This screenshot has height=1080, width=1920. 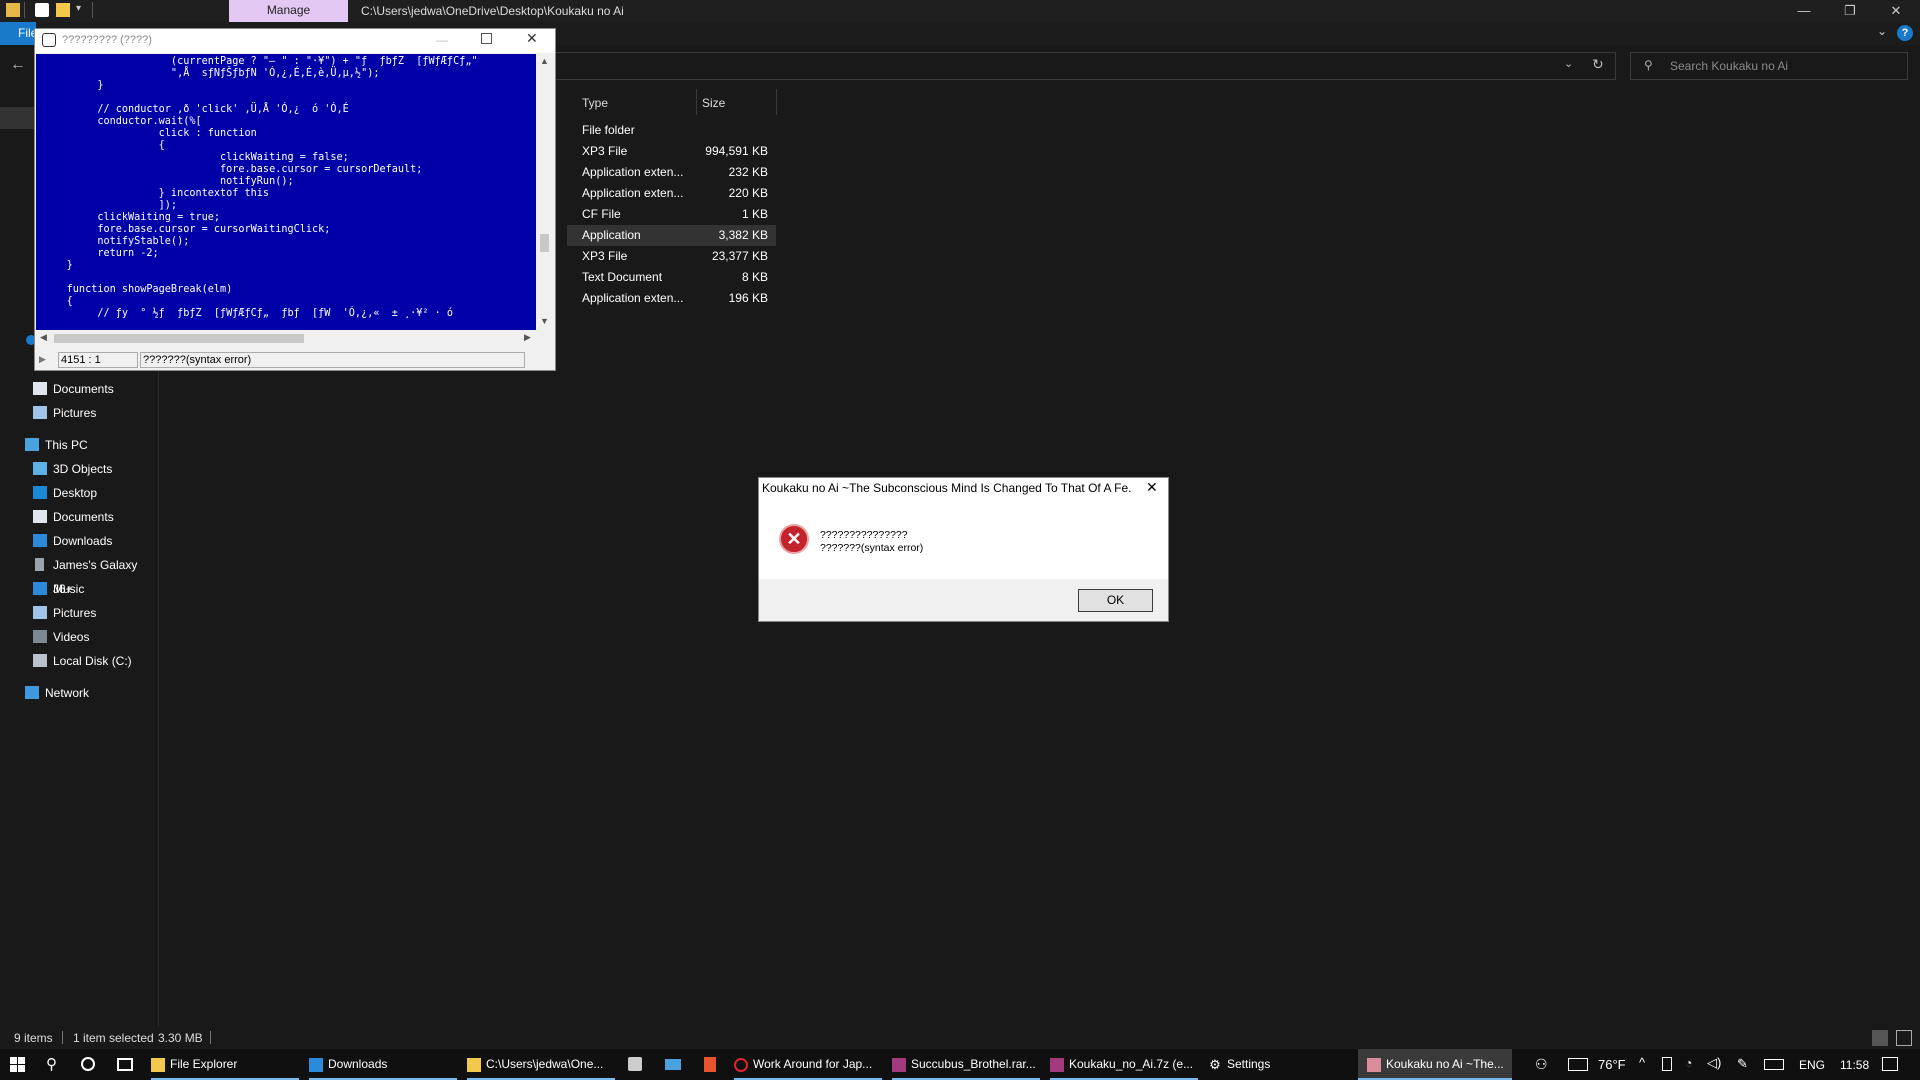 I want to click on back-arrow-icon: ←, so click(x=18, y=65).